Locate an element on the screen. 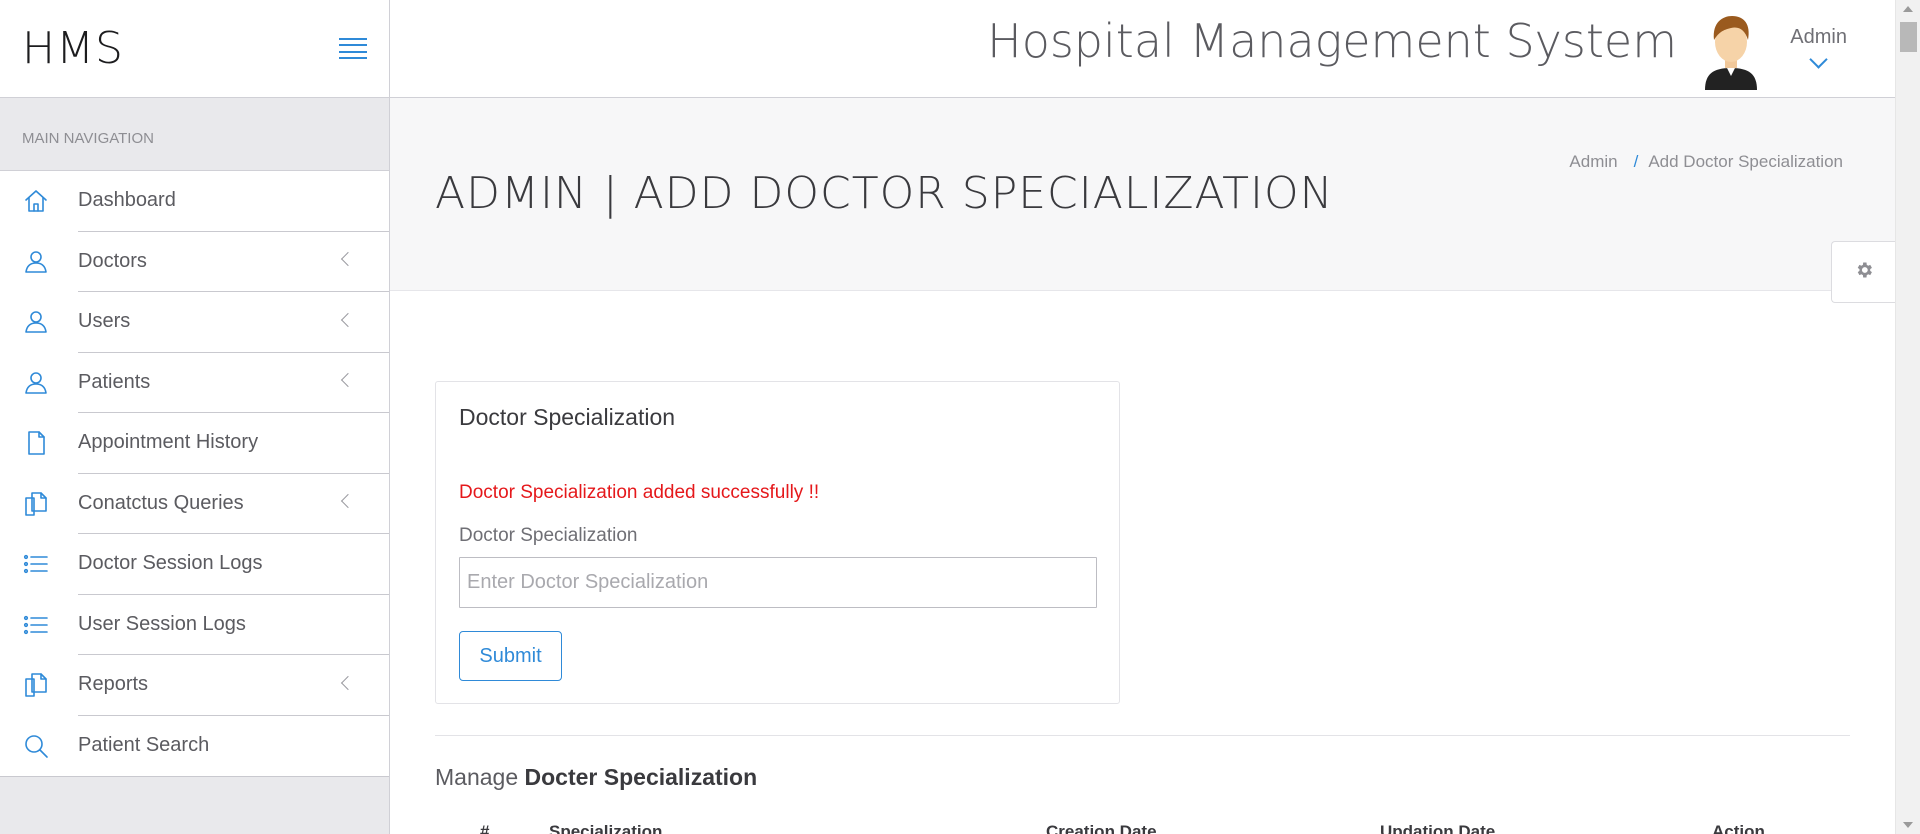 The height and width of the screenshot is (834, 1920). sidebar-item-label: Patients is located at coordinates (114, 381).